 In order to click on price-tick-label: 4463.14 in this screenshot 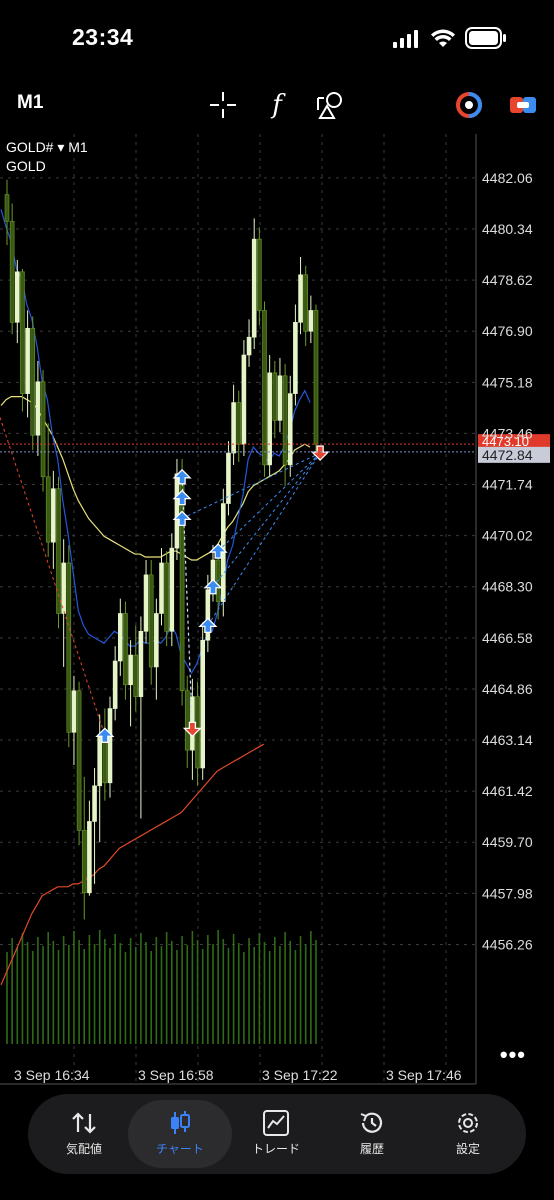, I will do `click(507, 740)`.